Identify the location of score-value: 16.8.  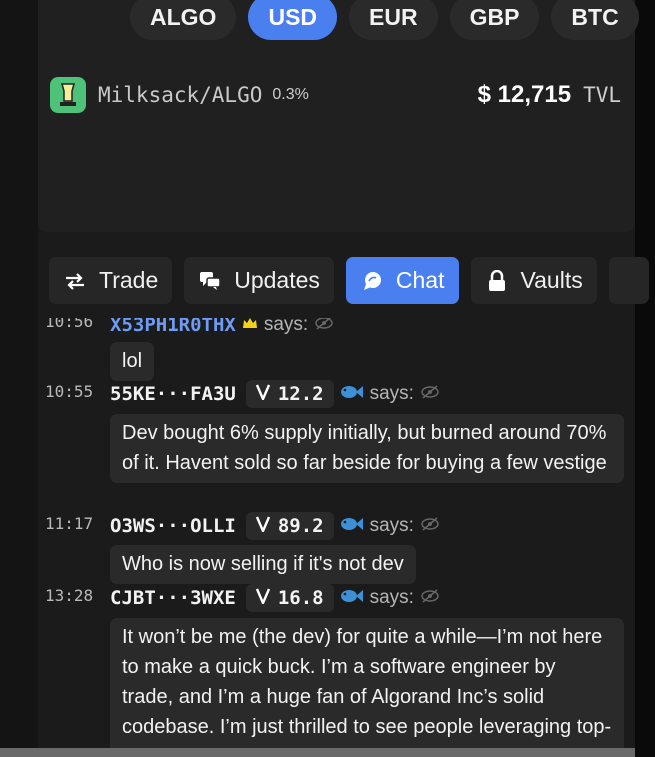
(300, 598).